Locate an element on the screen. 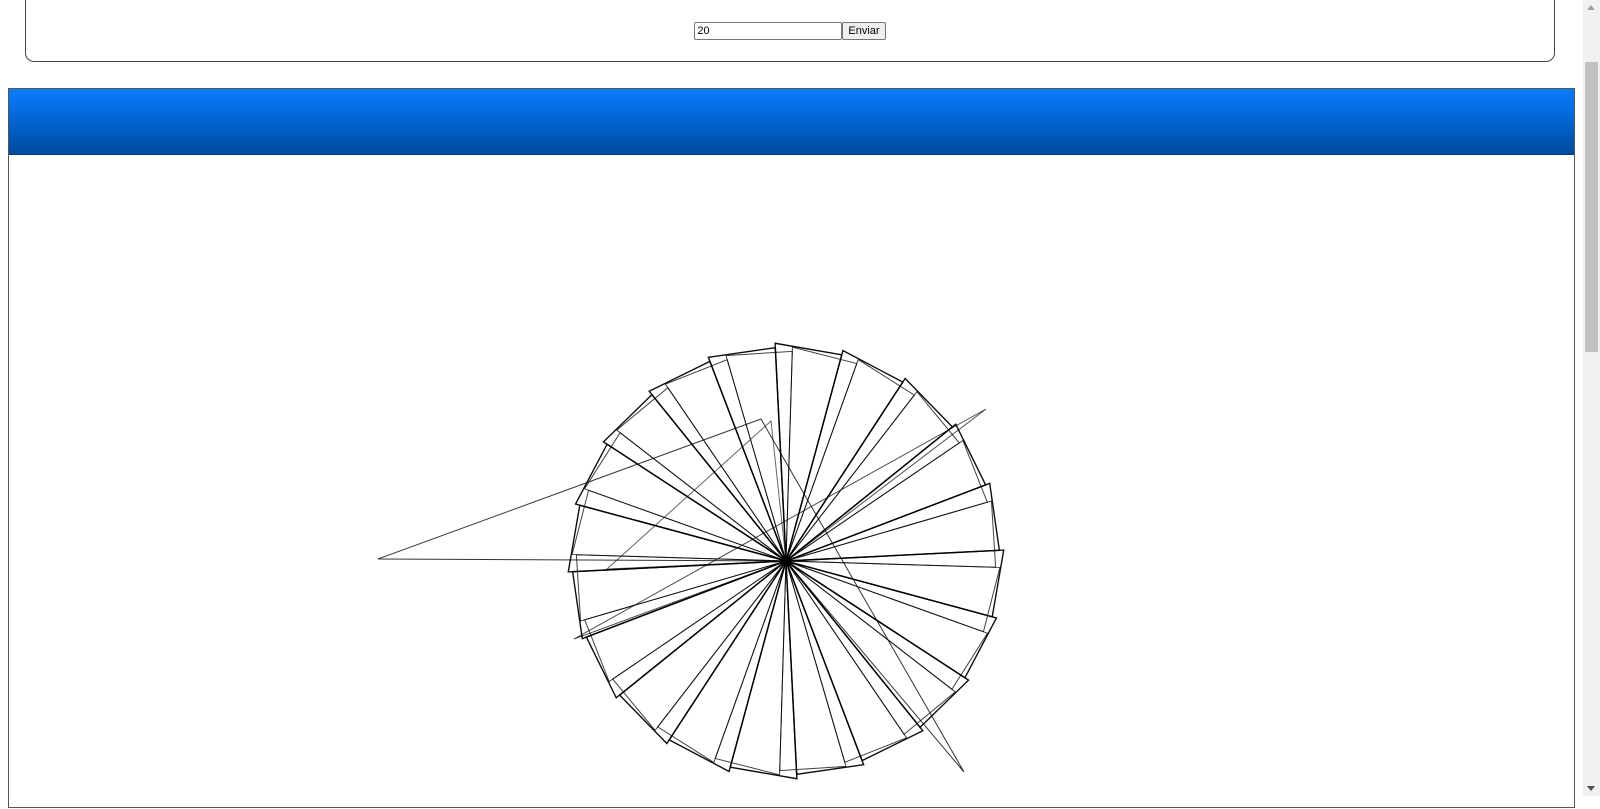 This screenshot has width=1600, height=809. form-panel: Enviar is located at coordinates (790, 31).